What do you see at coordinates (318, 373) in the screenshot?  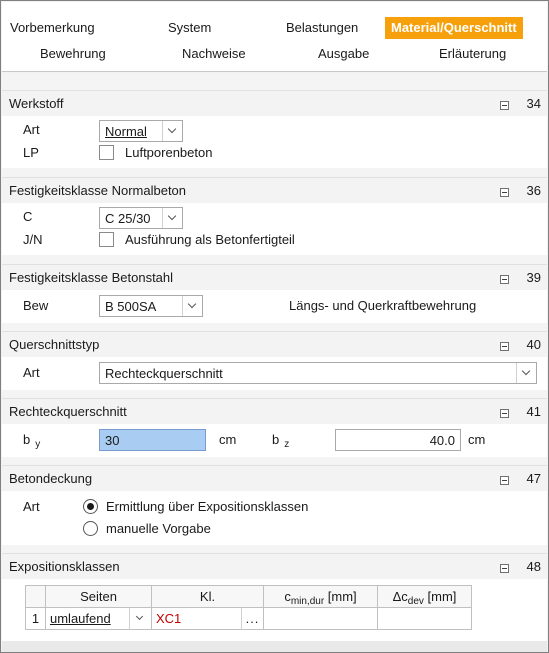 I see `querschnittstyp-select: Rechteckquerschnitt` at bounding box center [318, 373].